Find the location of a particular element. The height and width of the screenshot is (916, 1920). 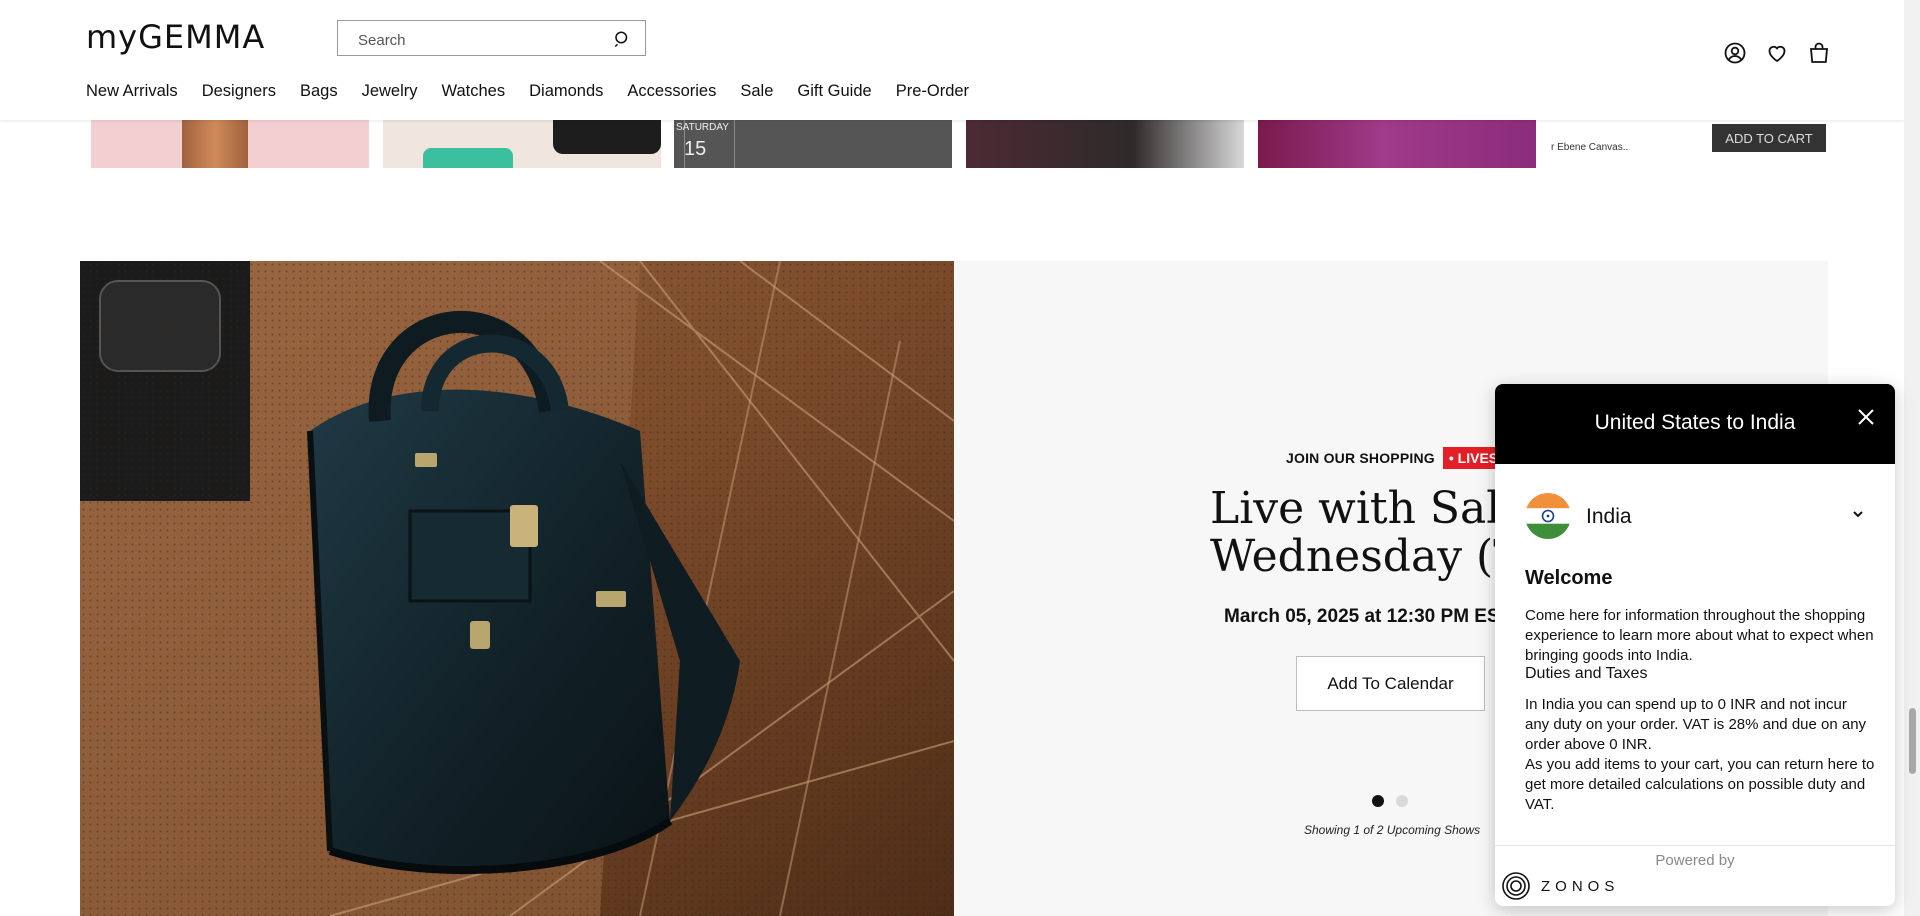

add-to-cart-mini: ADD TO CART is located at coordinates (1769, 138).